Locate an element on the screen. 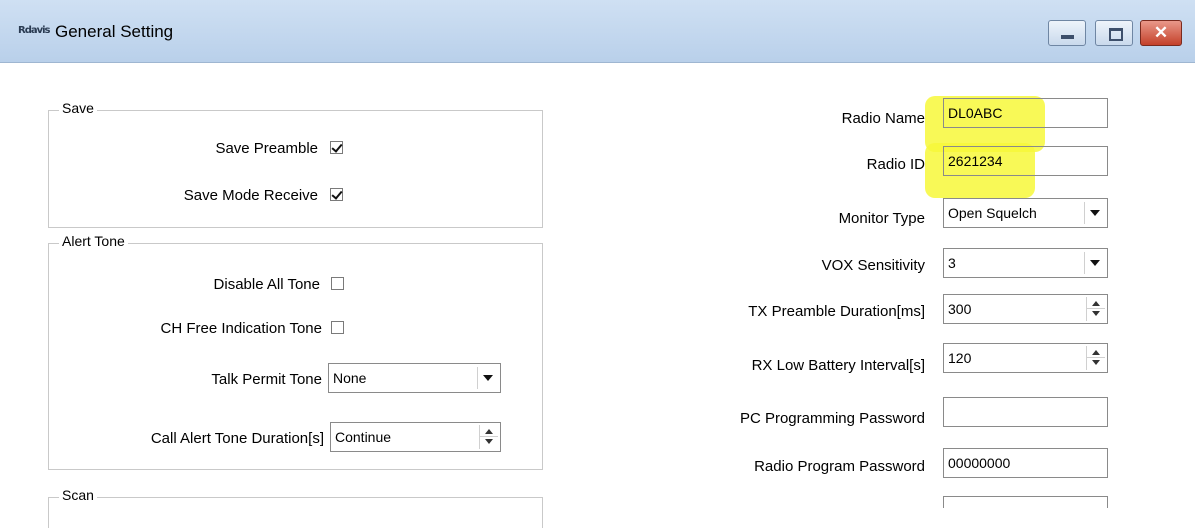 This screenshot has width=1195, height=528. tx-preamble-duration-spinbox: 300 is located at coordinates (1025, 309).